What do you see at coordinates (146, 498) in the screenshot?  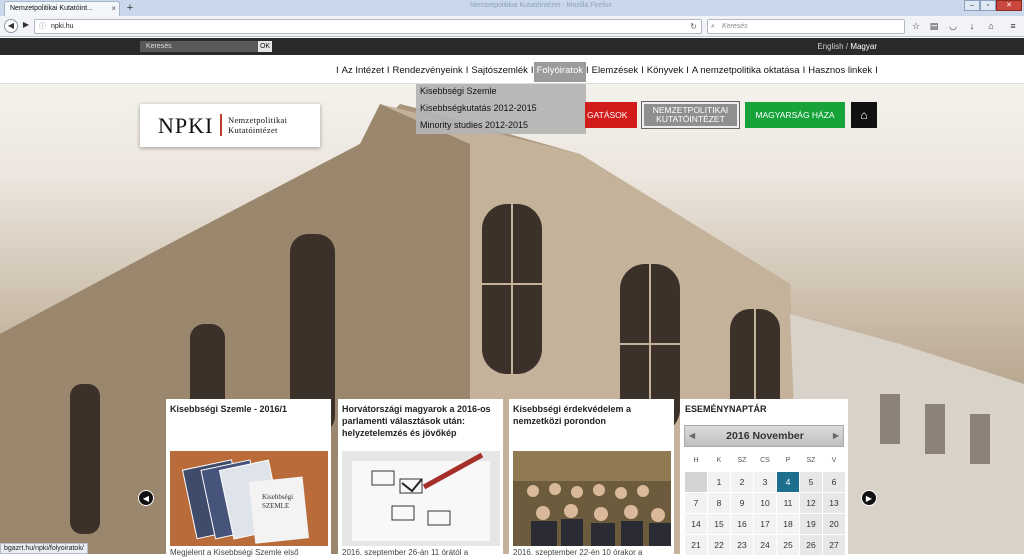 I see `slider-prev-button: ◀` at bounding box center [146, 498].